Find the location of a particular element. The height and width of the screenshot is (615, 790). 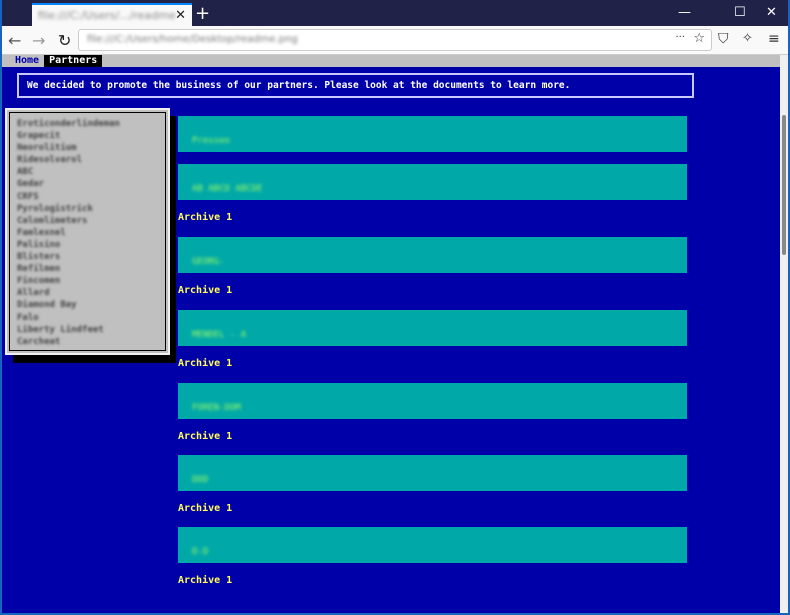

menu-home: Home is located at coordinates (27, 61).